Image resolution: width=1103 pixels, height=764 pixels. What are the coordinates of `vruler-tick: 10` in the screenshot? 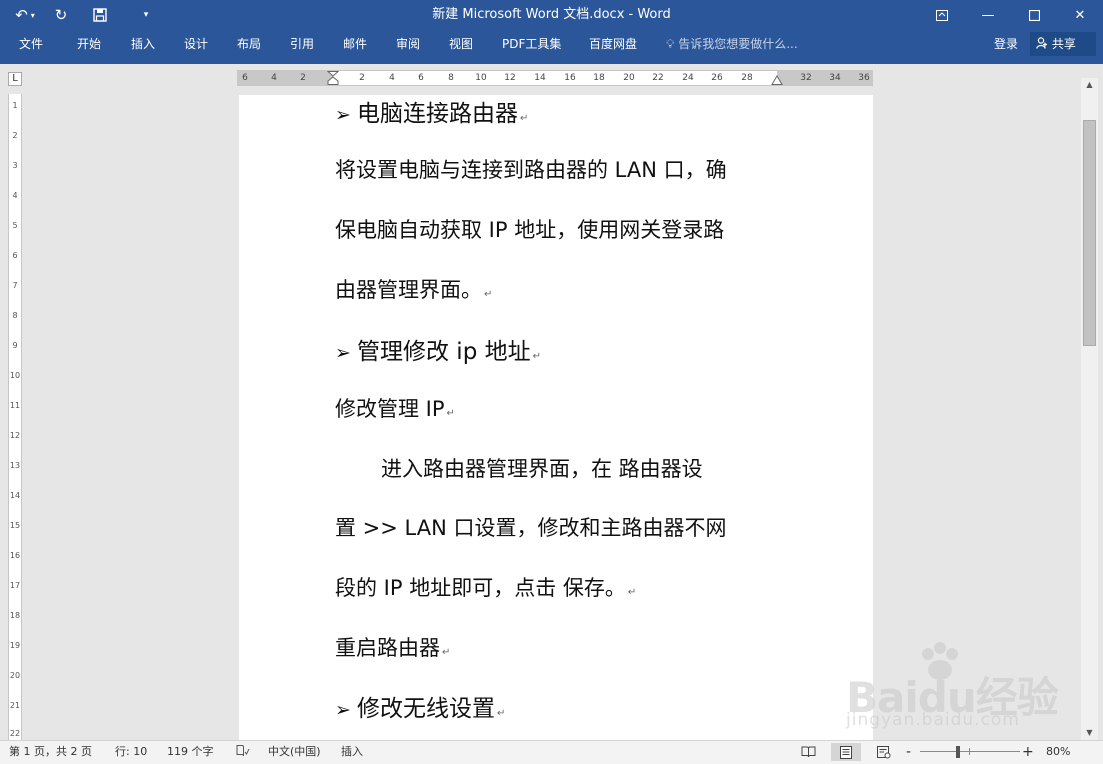 It's located at (15, 375).